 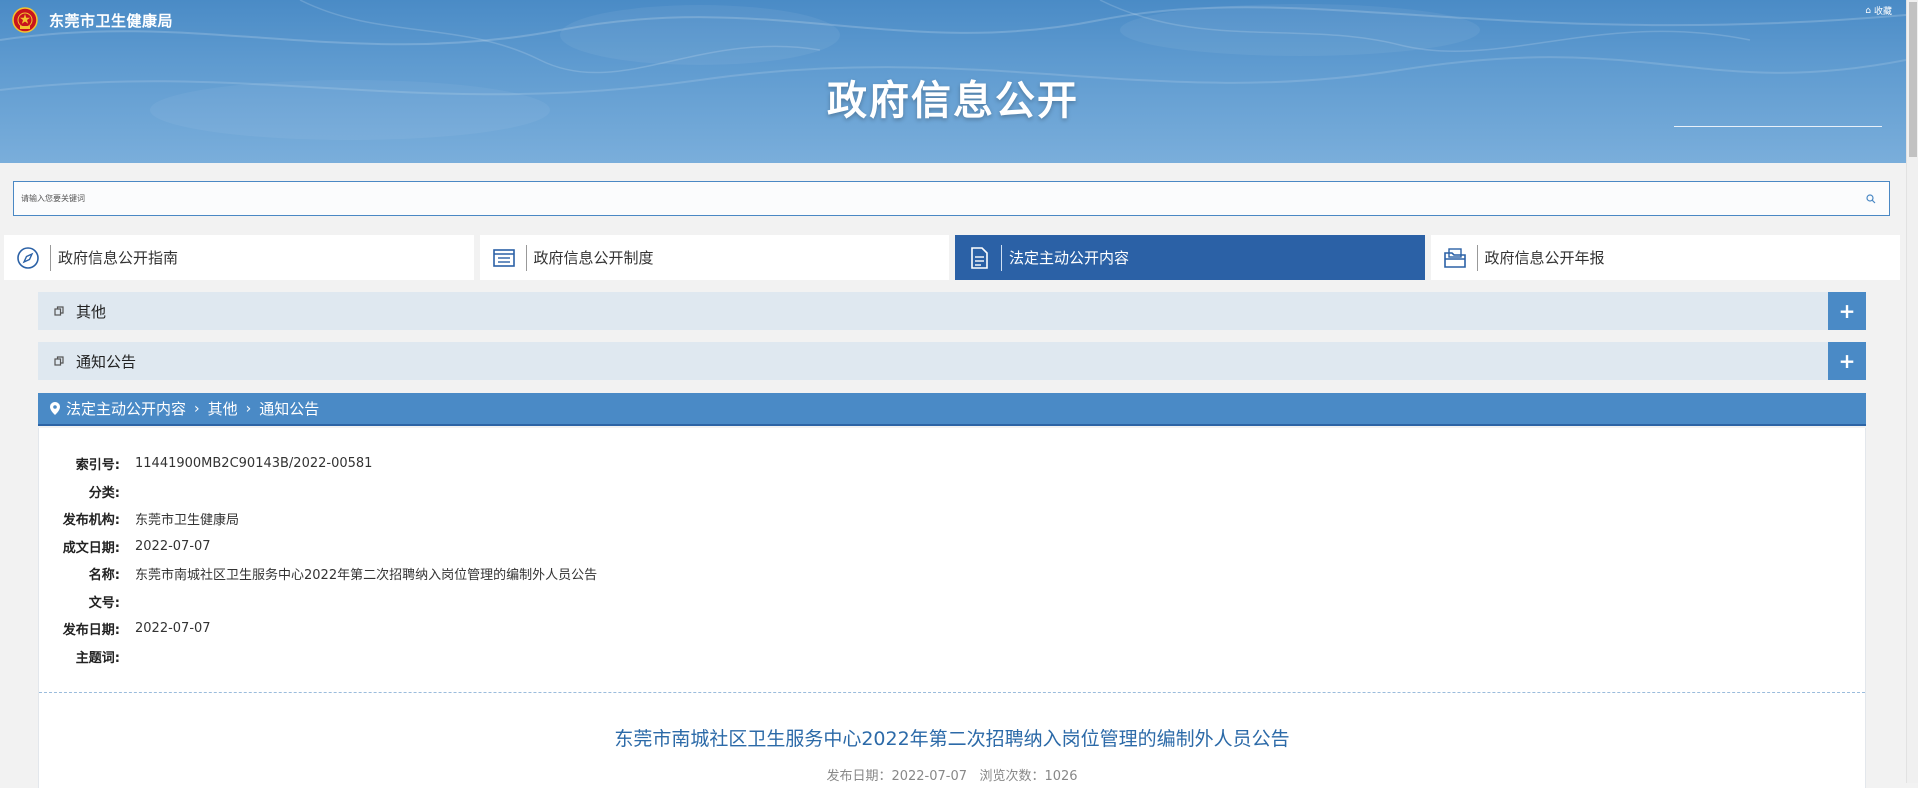 What do you see at coordinates (239, 257) in the screenshot?
I see `tab-disclosure-guide: 政府信息公开指南` at bounding box center [239, 257].